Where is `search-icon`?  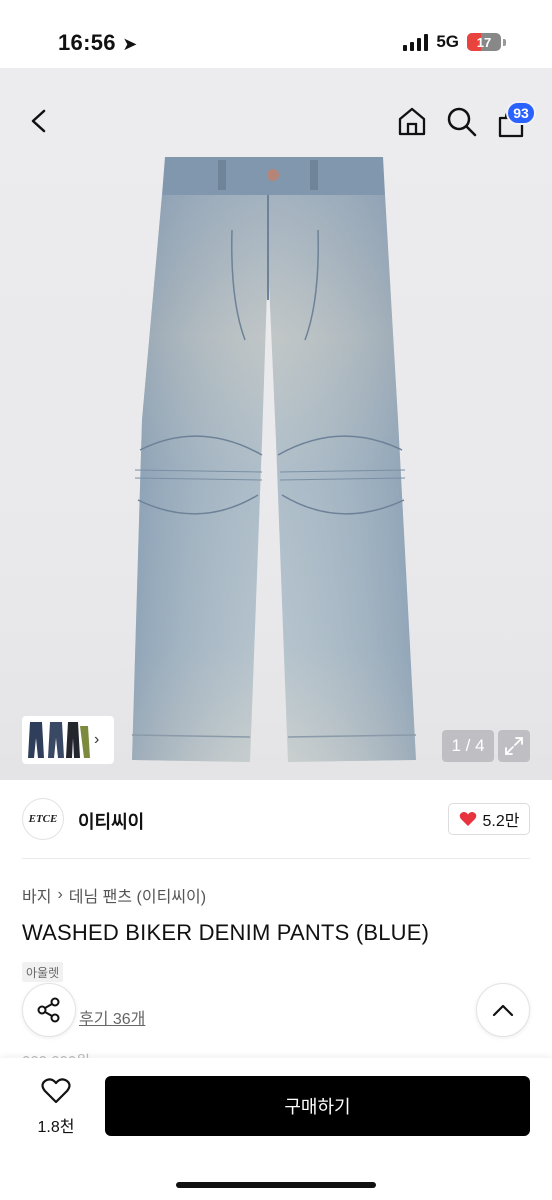 search-icon is located at coordinates (462, 122).